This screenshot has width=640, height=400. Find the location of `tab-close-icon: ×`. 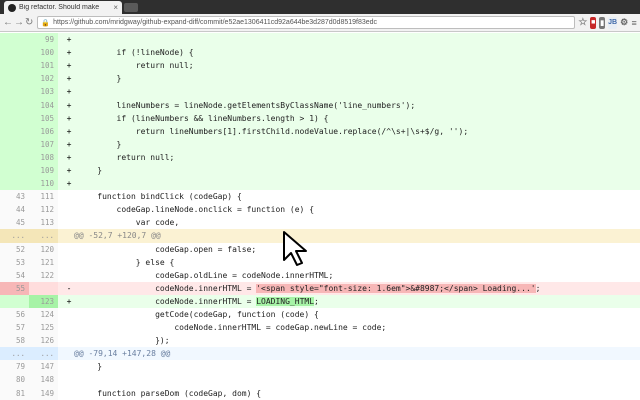

tab-close-icon: × is located at coordinates (115, 7).